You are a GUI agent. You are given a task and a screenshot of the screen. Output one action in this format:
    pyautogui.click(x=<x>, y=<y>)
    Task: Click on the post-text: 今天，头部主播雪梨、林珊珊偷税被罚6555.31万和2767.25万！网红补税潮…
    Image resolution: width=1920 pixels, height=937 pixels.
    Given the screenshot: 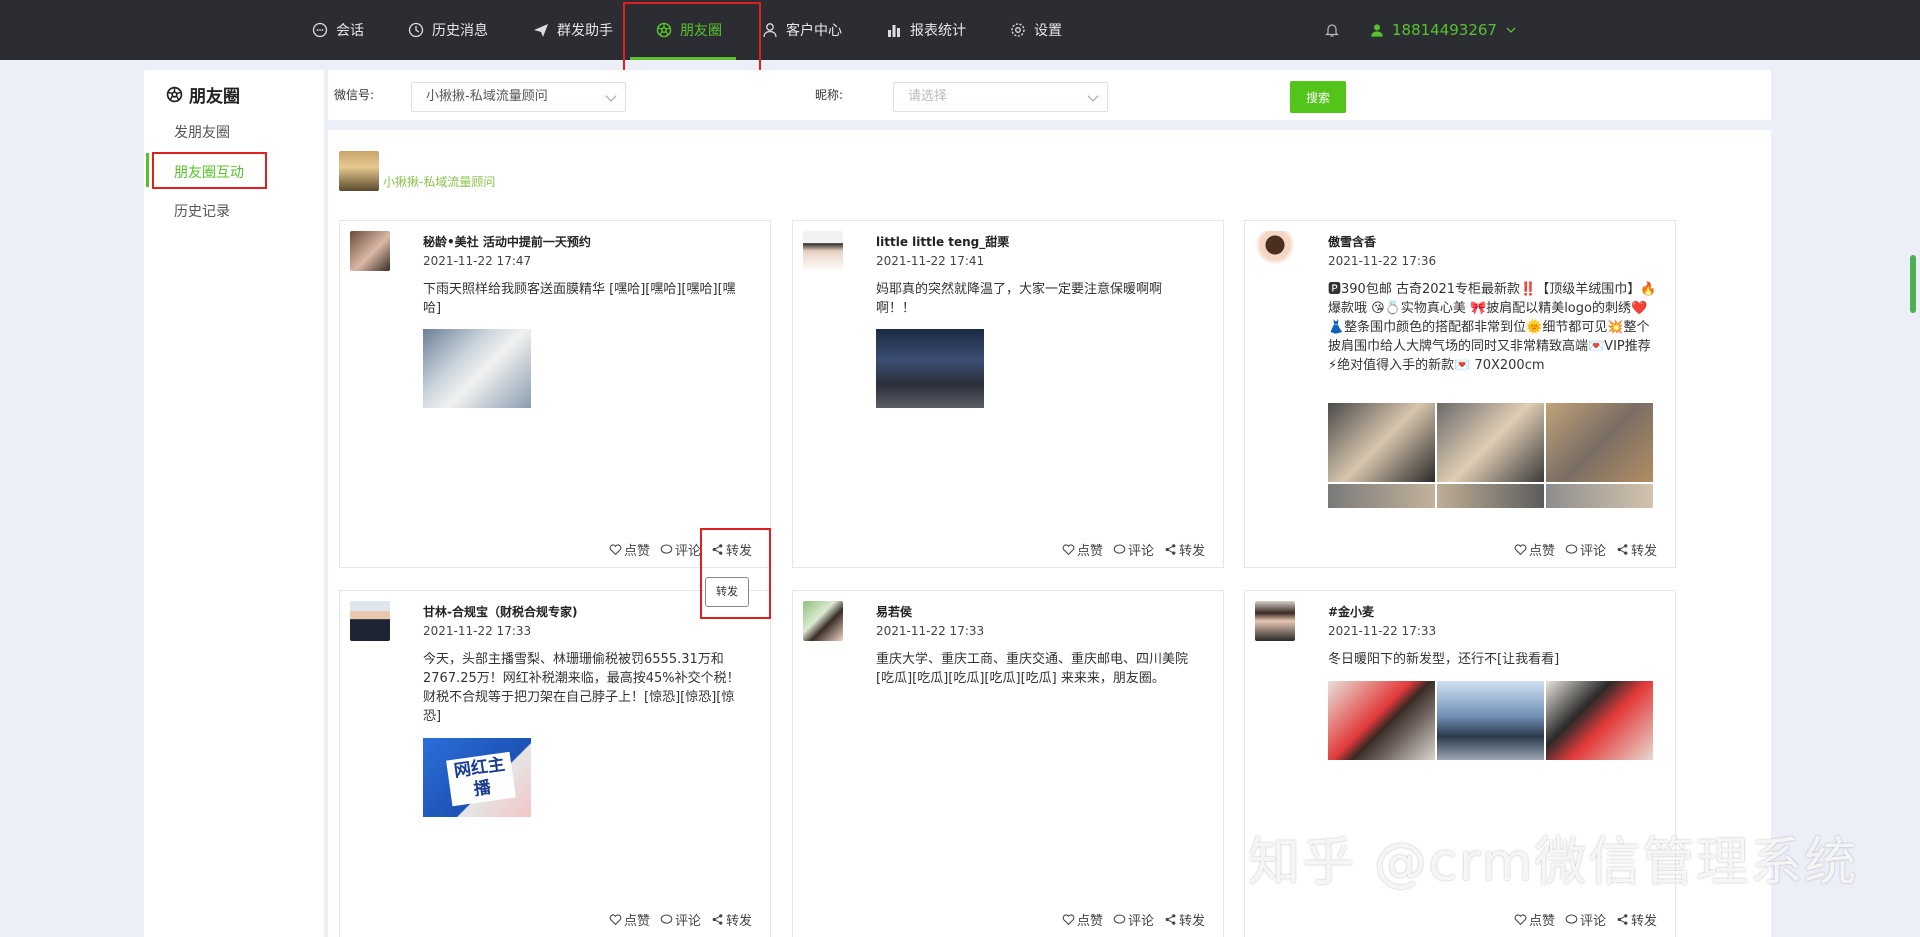 What is the action you would take?
    pyautogui.click(x=581, y=688)
    